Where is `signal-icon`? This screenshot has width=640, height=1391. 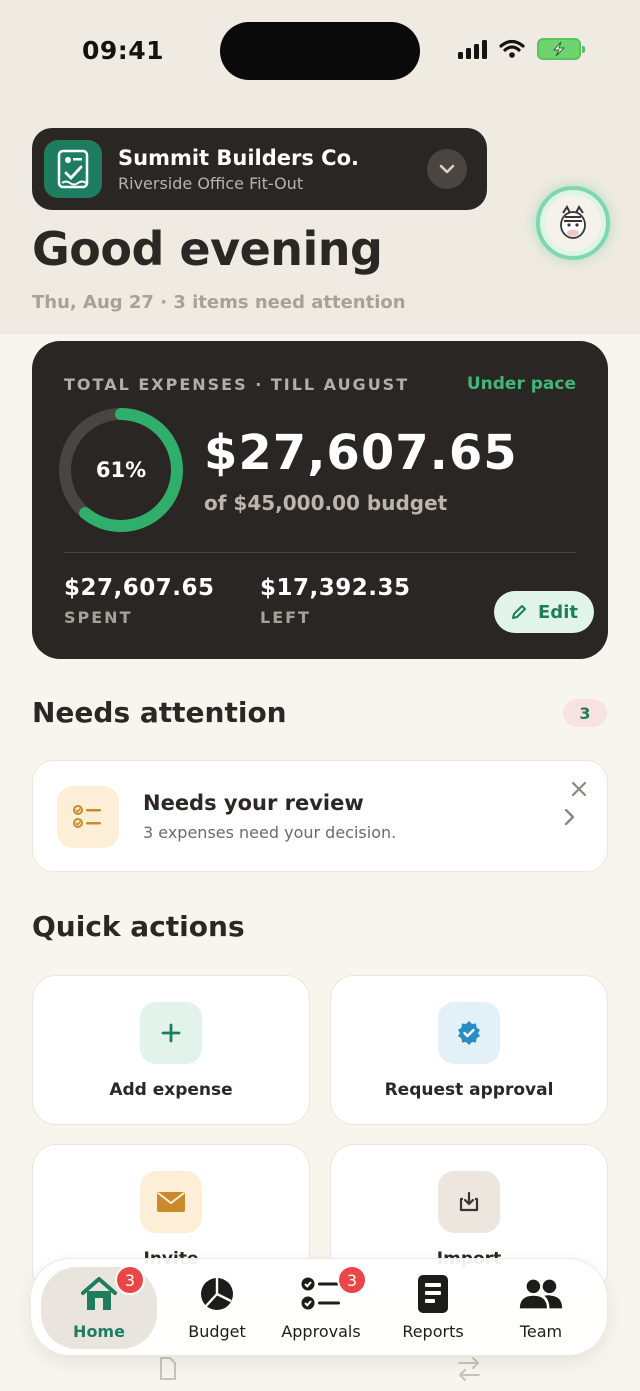
signal-icon is located at coordinates (472, 49).